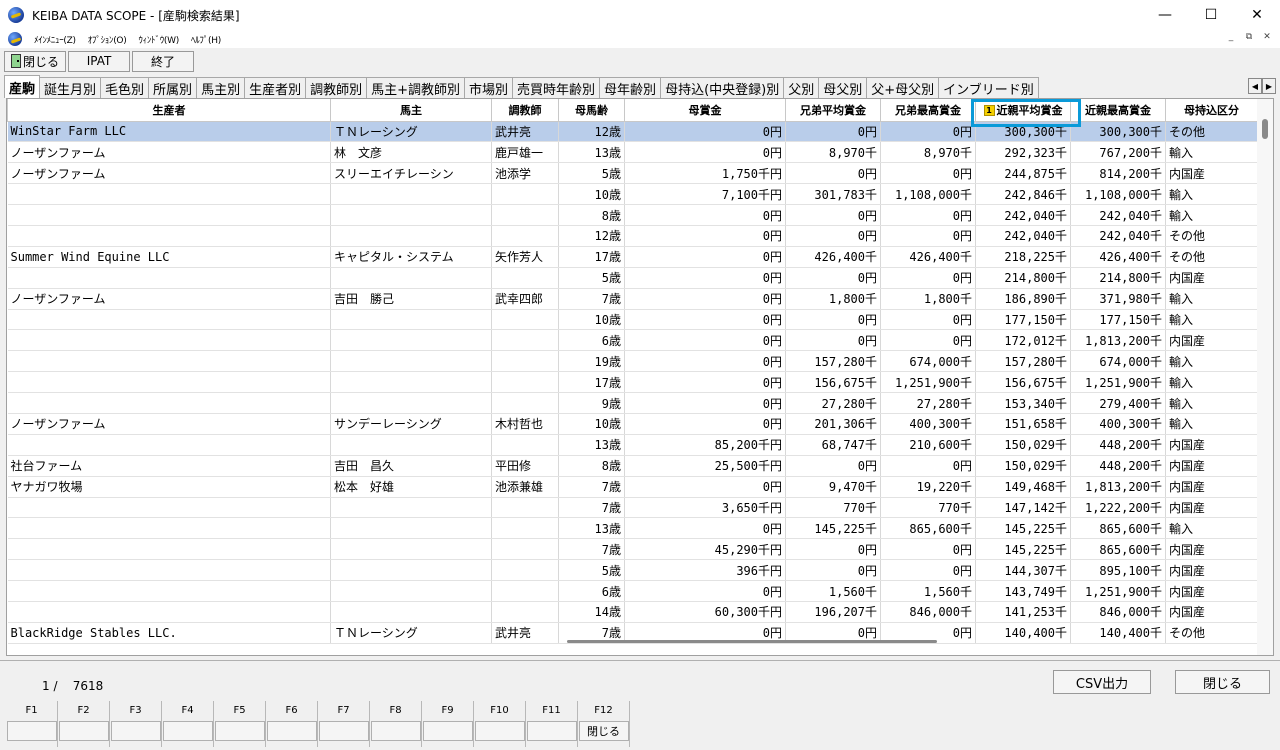 Image resolution: width=1280 pixels, height=750 pixels. I want to click on exit-button: 終了, so click(163, 61).